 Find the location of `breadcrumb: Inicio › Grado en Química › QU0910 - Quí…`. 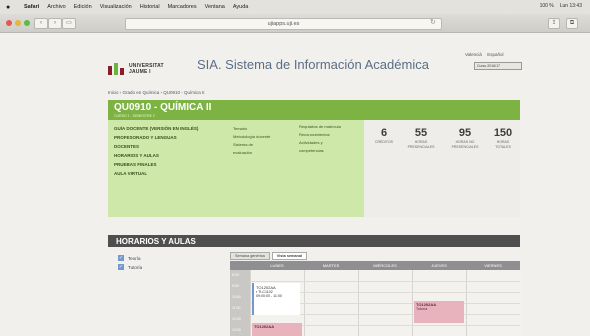

breadcrumb: Inicio › Grado en Química › QU0910 - Quí… is located at coordinates (156, 92).